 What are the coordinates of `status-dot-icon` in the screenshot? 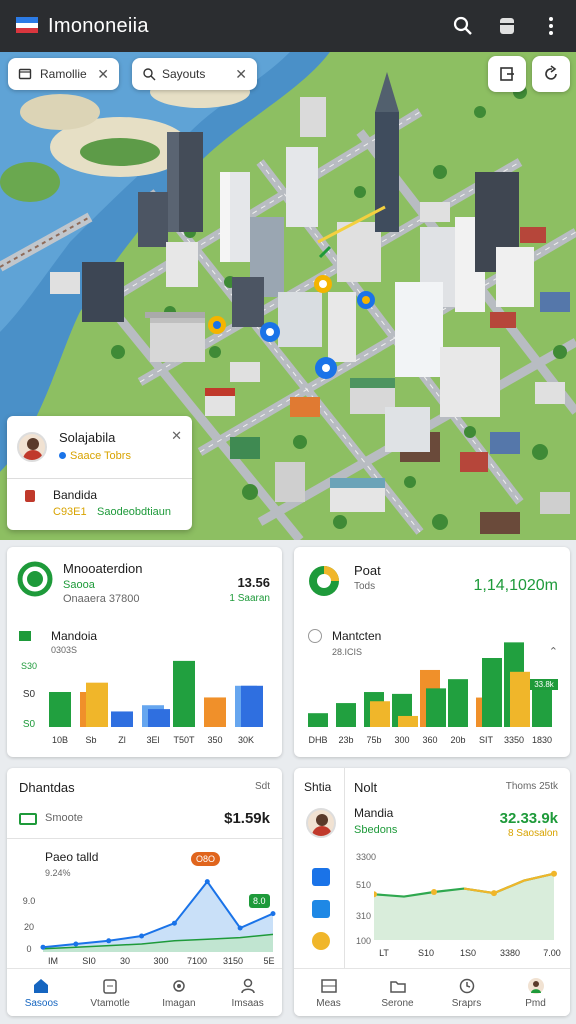 It's located at (62, 455).